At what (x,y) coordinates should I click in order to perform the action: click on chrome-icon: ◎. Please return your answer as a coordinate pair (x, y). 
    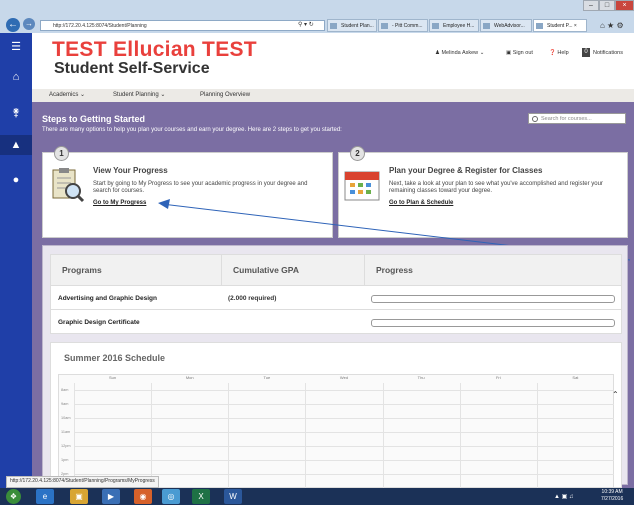
    Looking at the image, I should click on (171, 496).